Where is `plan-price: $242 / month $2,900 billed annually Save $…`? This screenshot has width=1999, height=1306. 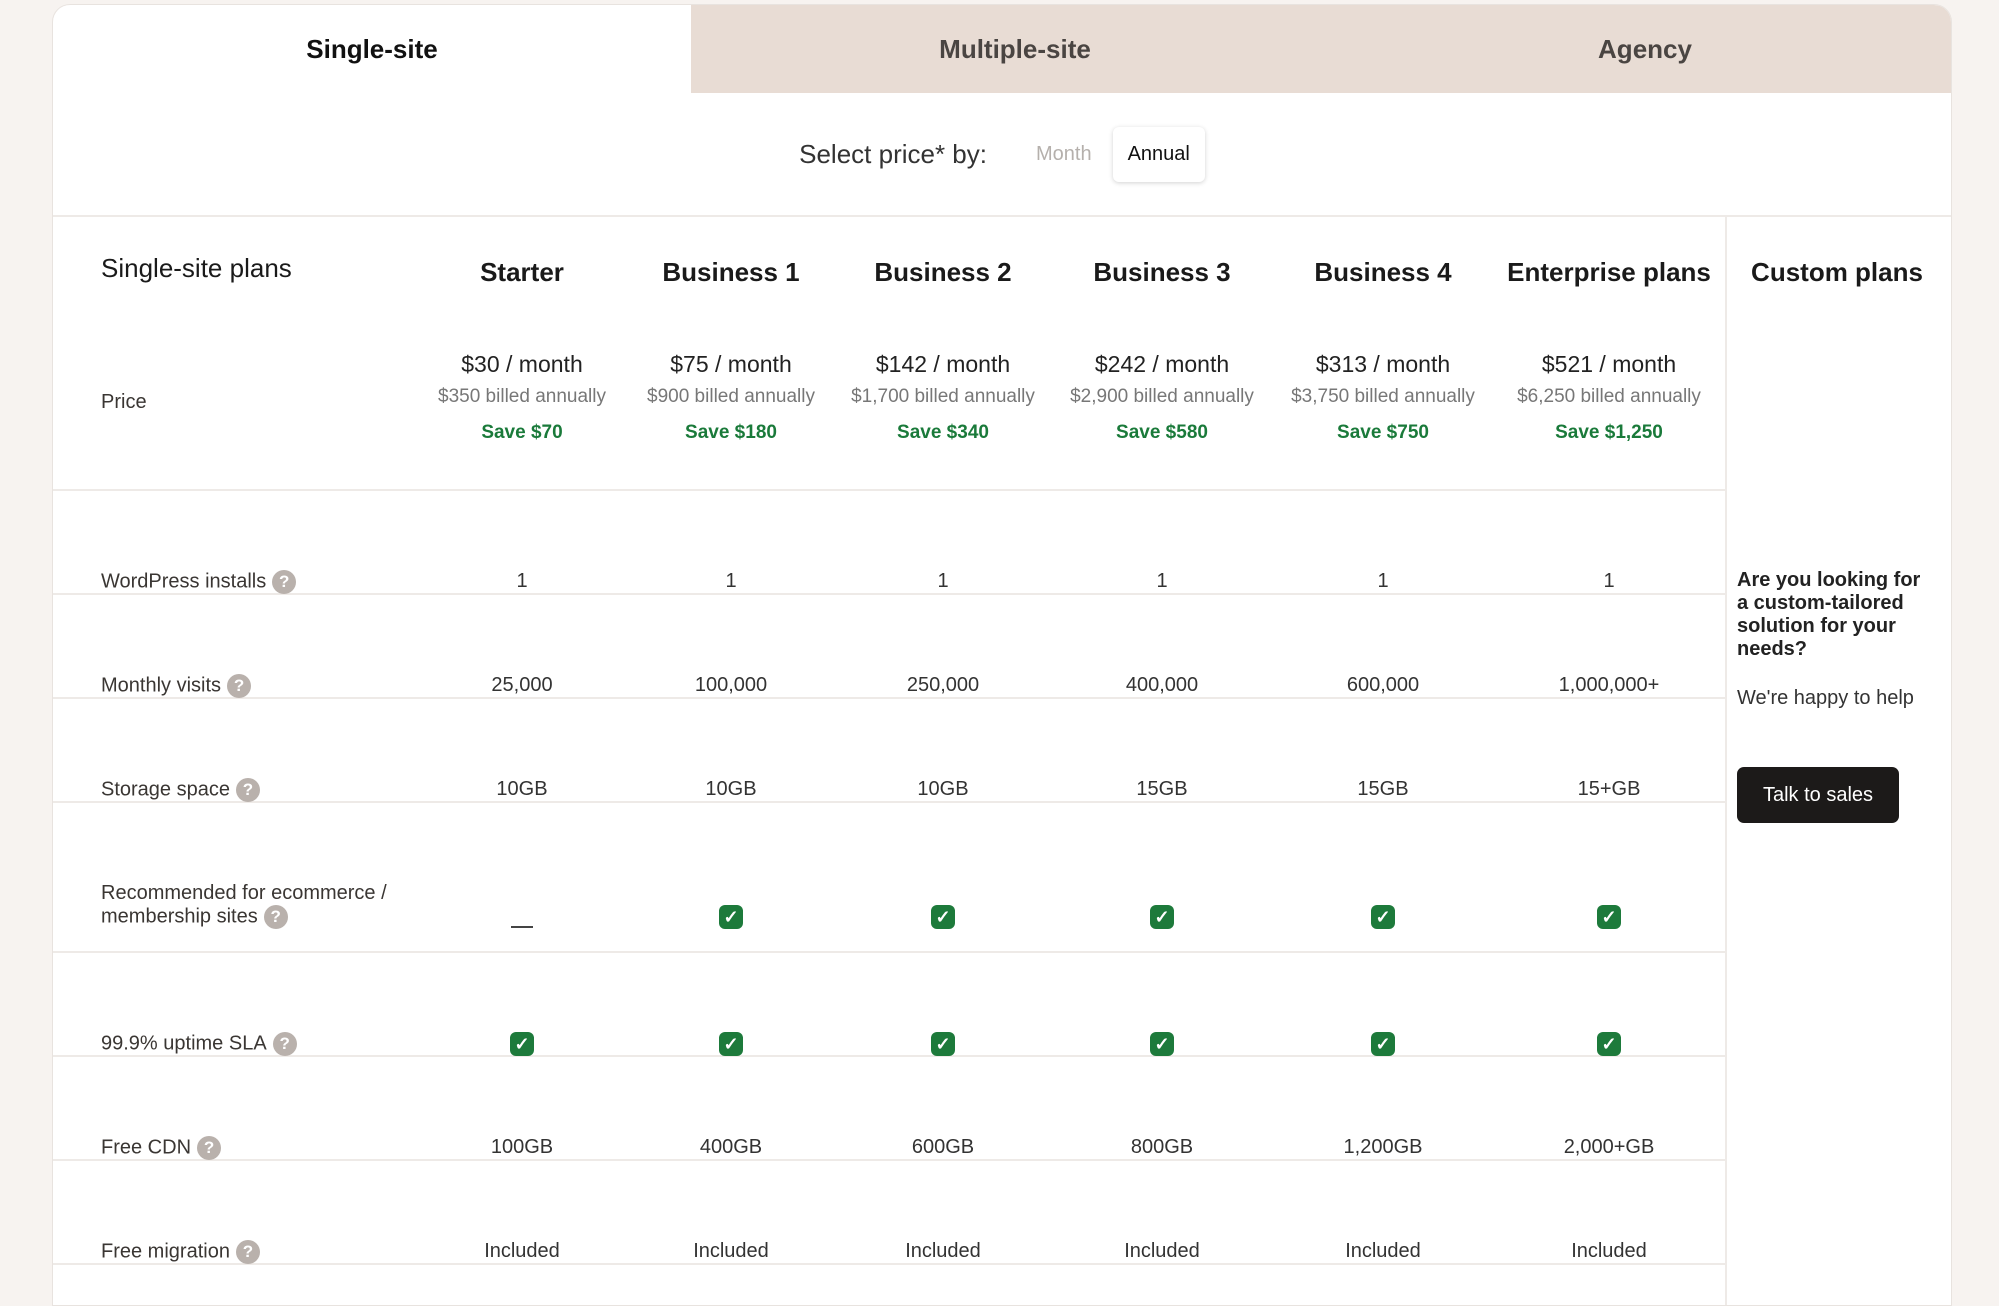 plan-price: $242 / month $2,900 billed annually Save $… is located at coordinates (1162, 397).